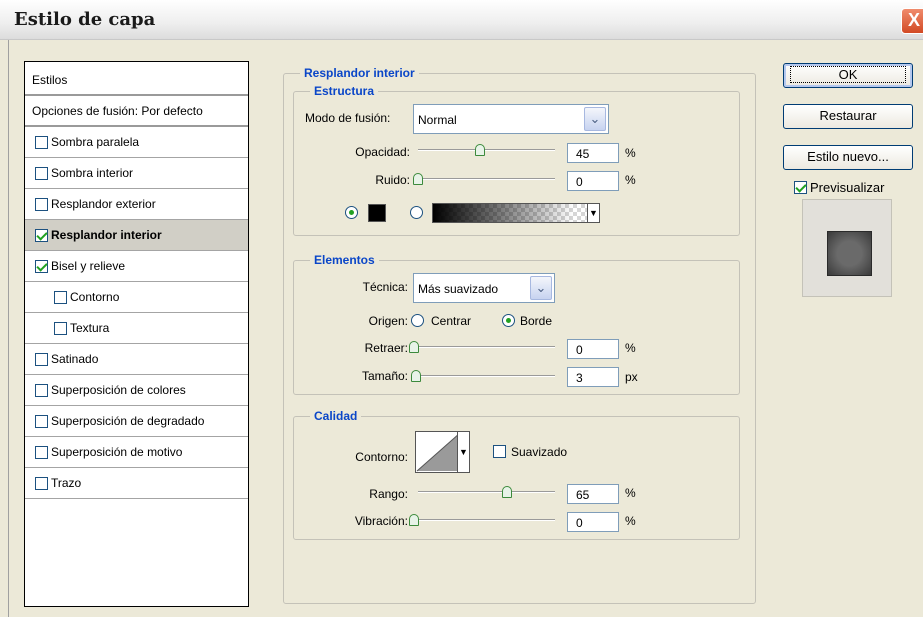 This screenshot has width=923, height=617. What do you see at coordinates (348, 118) in the screenshot?
I see `blend-mode-label: Modo de fusión:` at bounding box center [348, 118].